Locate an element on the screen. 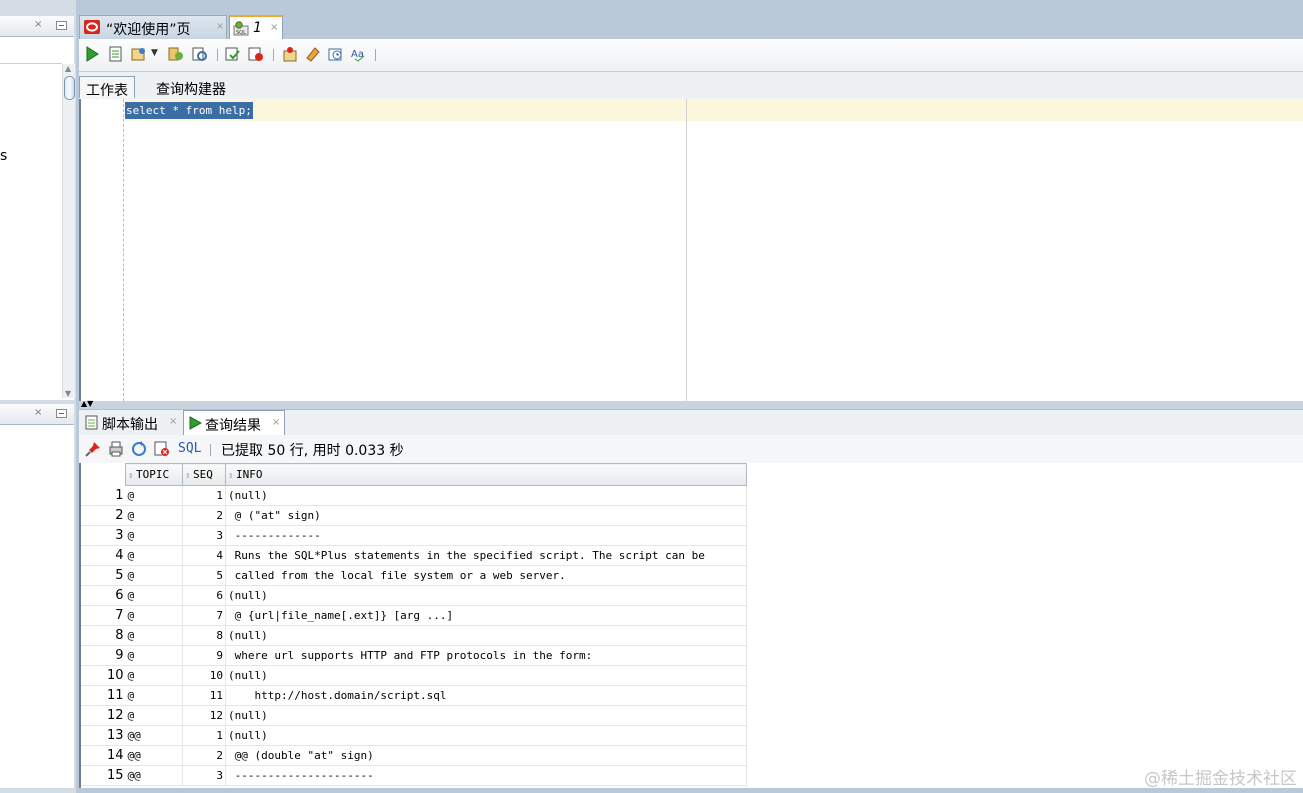 This screenshot has width=1303, height=793. format-case-icon: Aa is located at coordinates (359, 54).